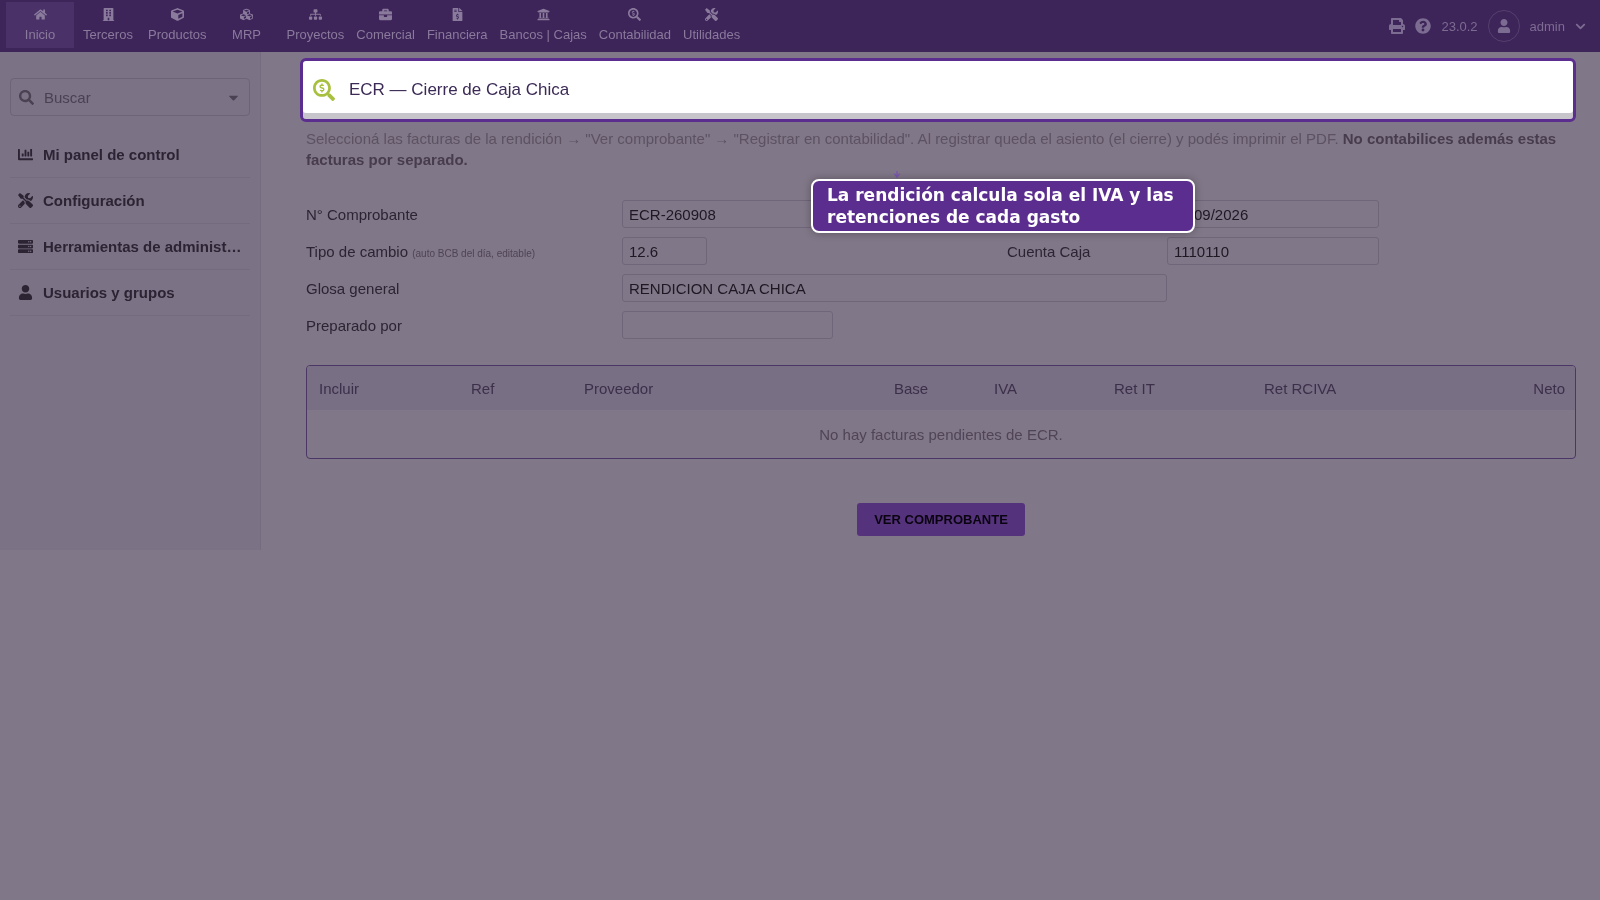 The width and height of the screenshot is (1600, 900). Describe the element at coordinates (1003, 206) in the screenshot. I see `tooltip: La rendición calcula sola el IVA y las retenciones de cada gasto` at that location.